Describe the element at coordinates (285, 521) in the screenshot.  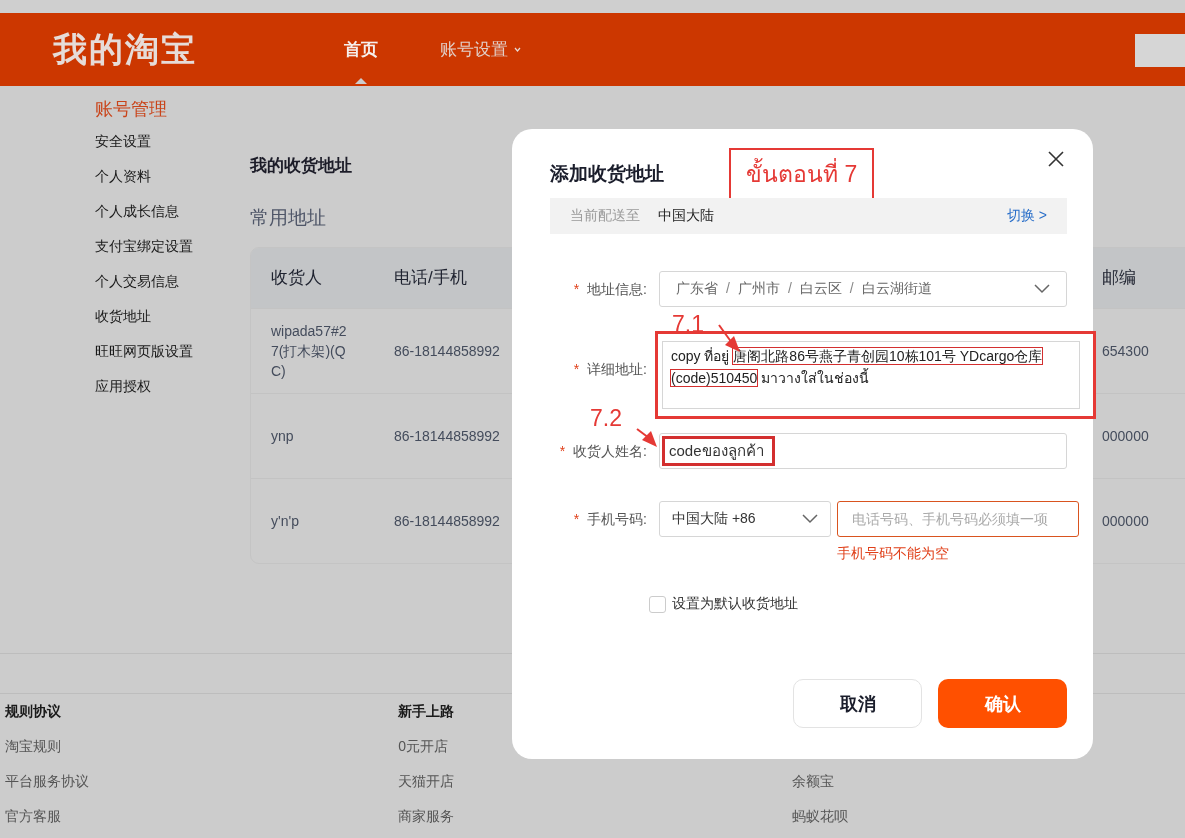
I see `table-cell: y'n'p` at that location.